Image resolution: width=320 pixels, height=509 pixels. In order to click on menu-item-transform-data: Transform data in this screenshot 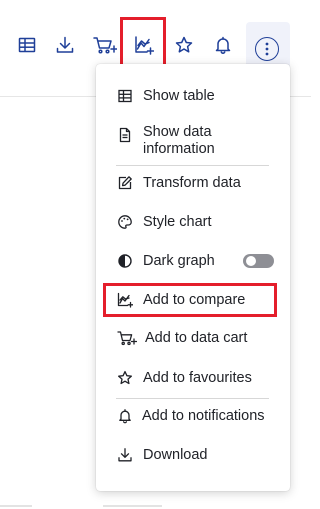, I will do `click(193, 183)`.